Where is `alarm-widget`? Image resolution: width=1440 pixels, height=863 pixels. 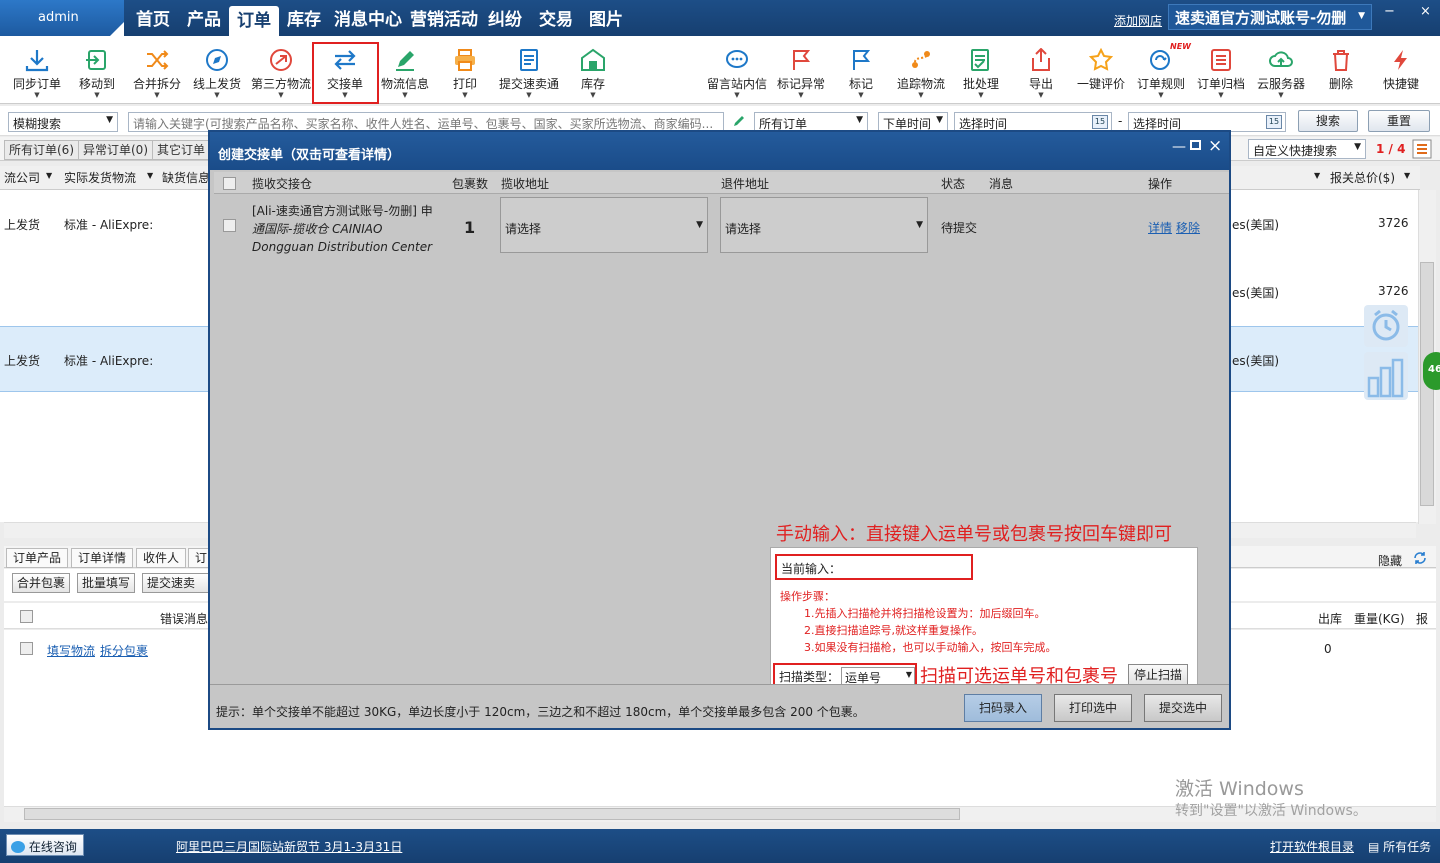
alarm-widget is located at coordinates (1386, 326).